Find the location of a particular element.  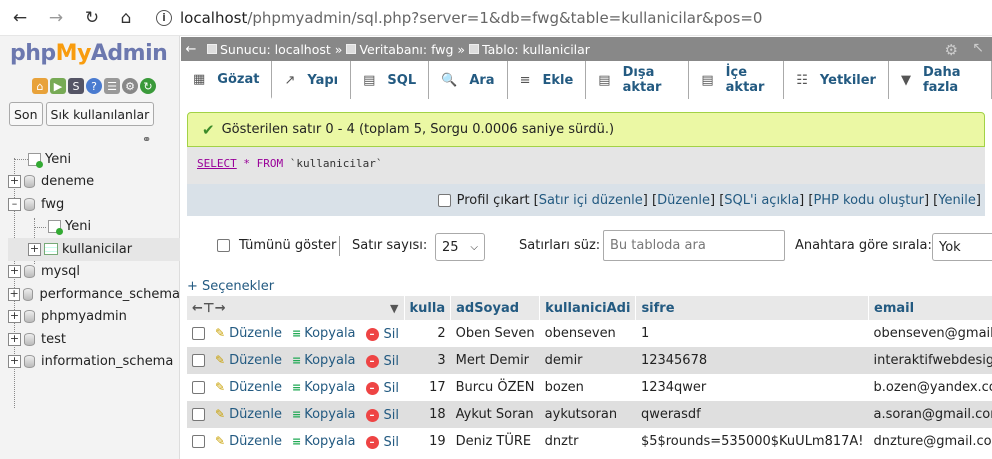

tab-export: ▤ Dışa aktar is located at coordinates (638, 80).